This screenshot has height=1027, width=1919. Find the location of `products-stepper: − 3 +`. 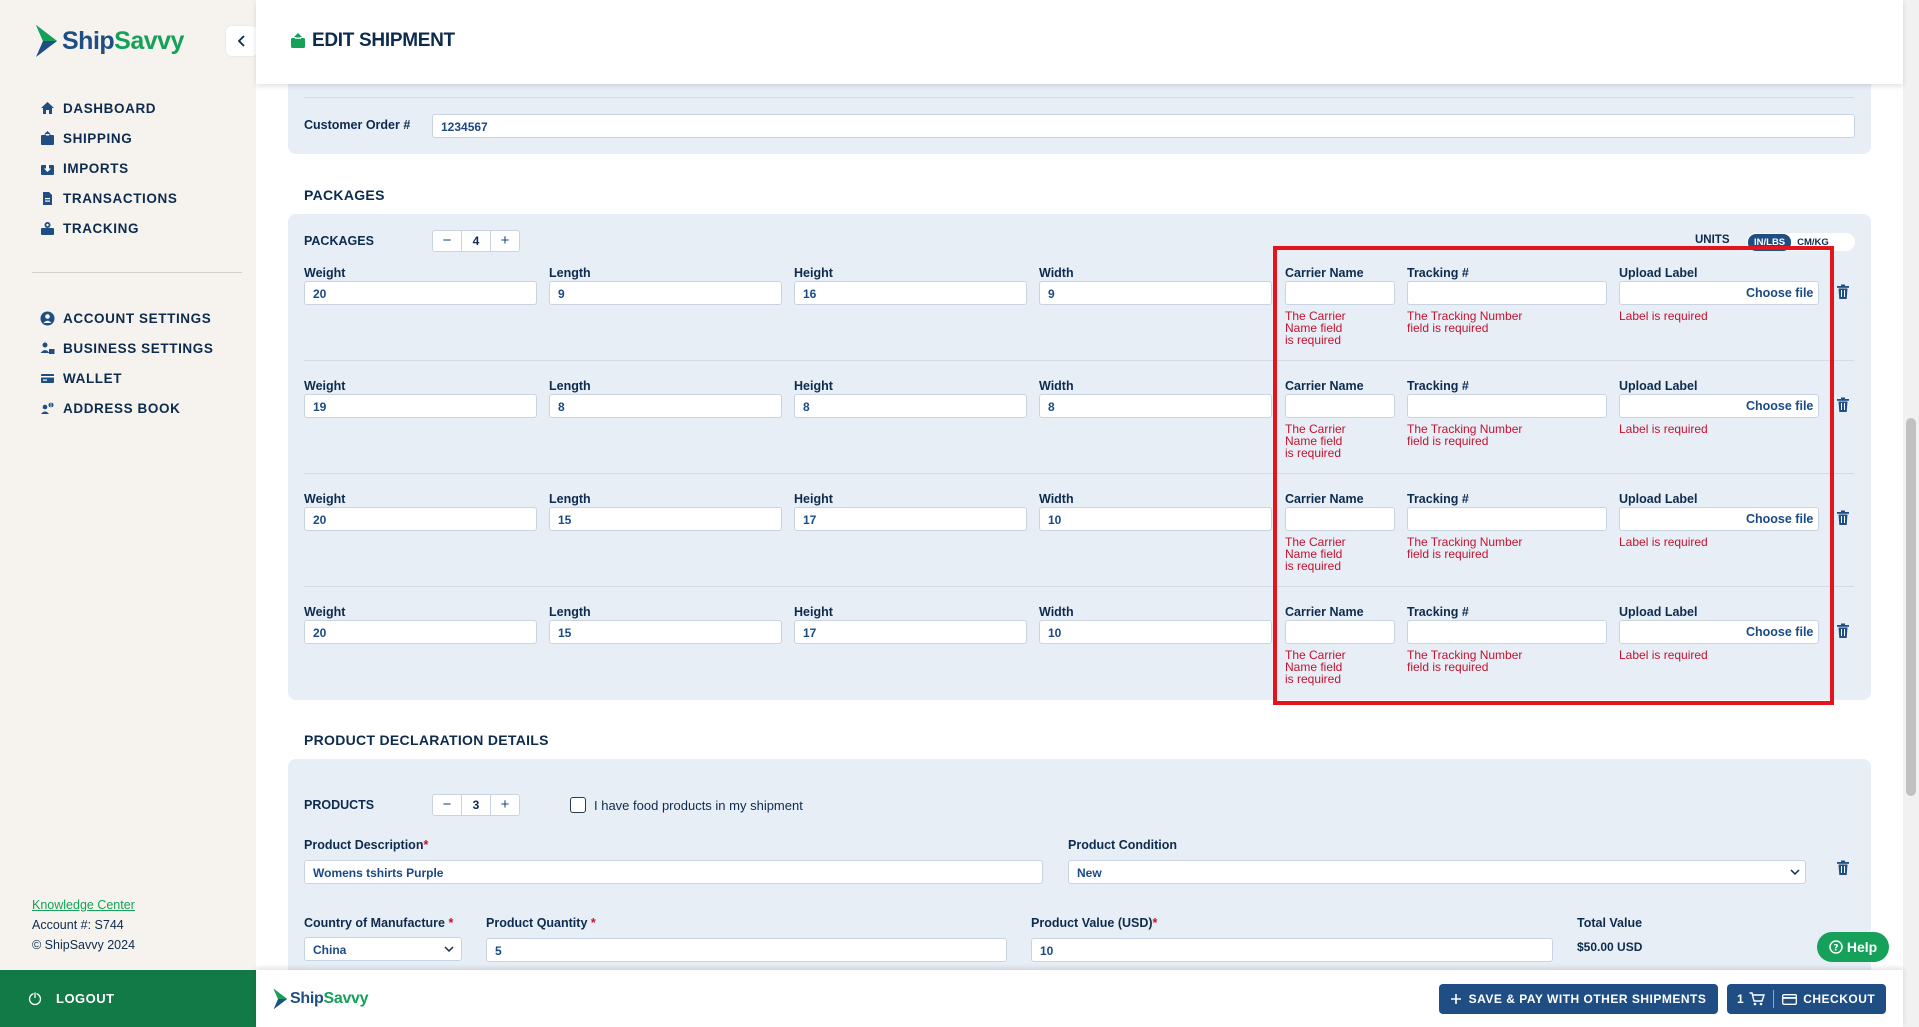

products-stepper: − 3 + is located at coordinates (476, 805).